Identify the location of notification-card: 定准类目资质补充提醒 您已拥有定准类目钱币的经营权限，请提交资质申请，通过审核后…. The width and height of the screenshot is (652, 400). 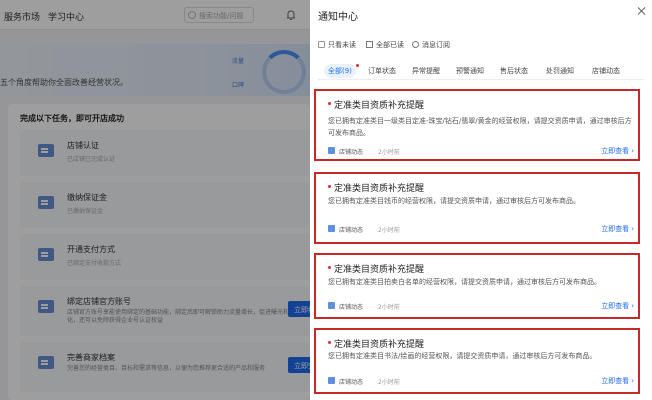
(477, 208).